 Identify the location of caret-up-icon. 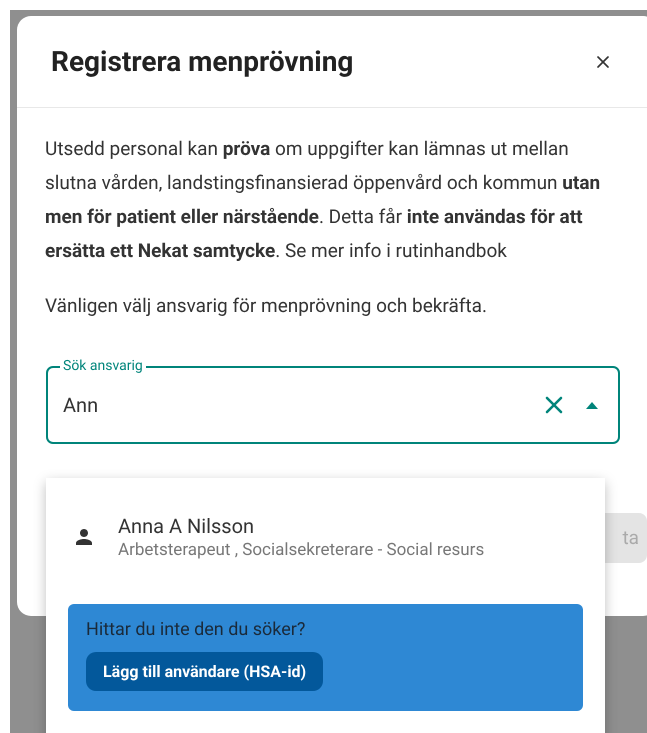
(592, 405).